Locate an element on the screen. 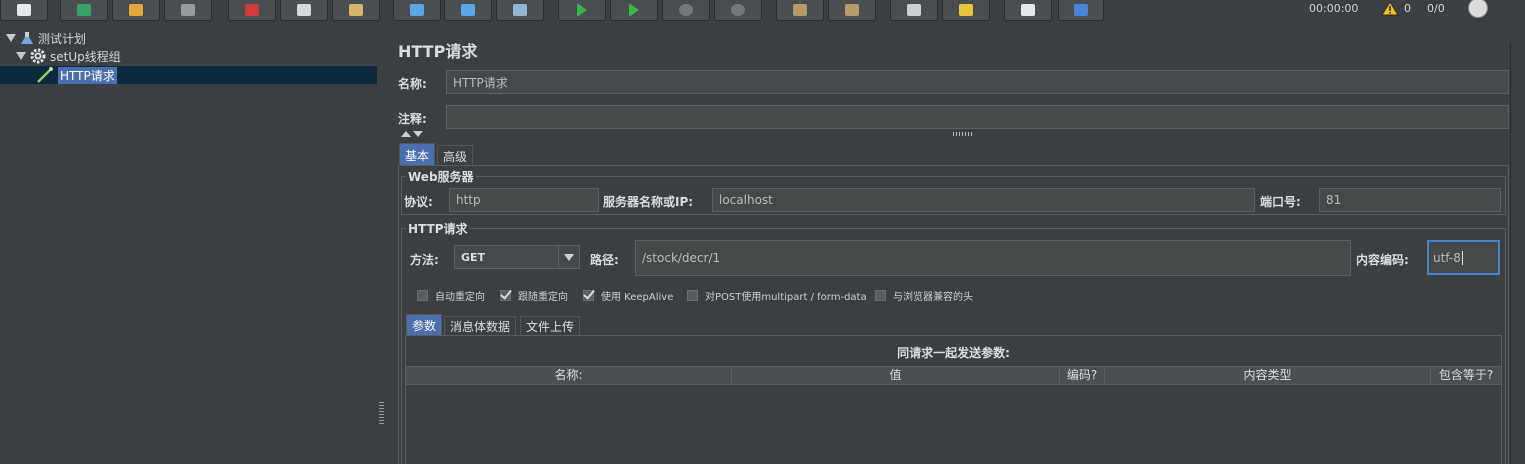 The image size is (1525, 464). option-keepalive: 使用 KeepAlive is located at coordinates (628, 295).